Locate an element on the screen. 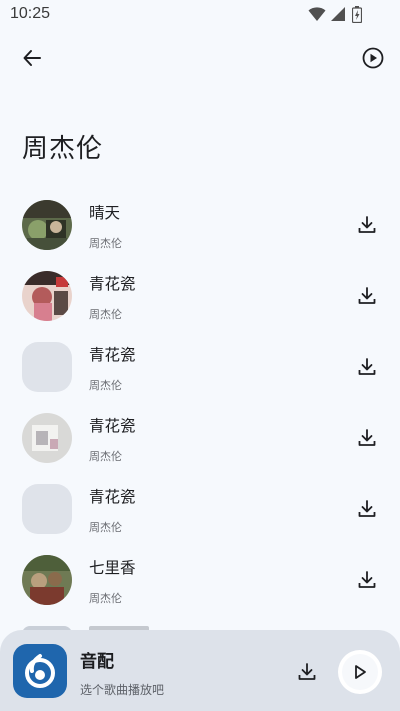  song-row: 七里香 周杰伦 is located at coordinates (200, 580).